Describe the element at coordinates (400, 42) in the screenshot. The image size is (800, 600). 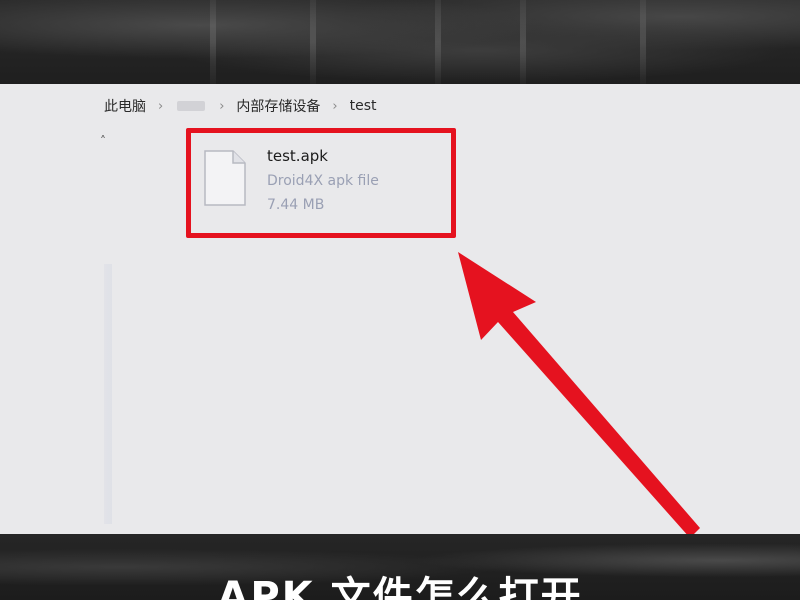
I see `top-background-band` at that location.